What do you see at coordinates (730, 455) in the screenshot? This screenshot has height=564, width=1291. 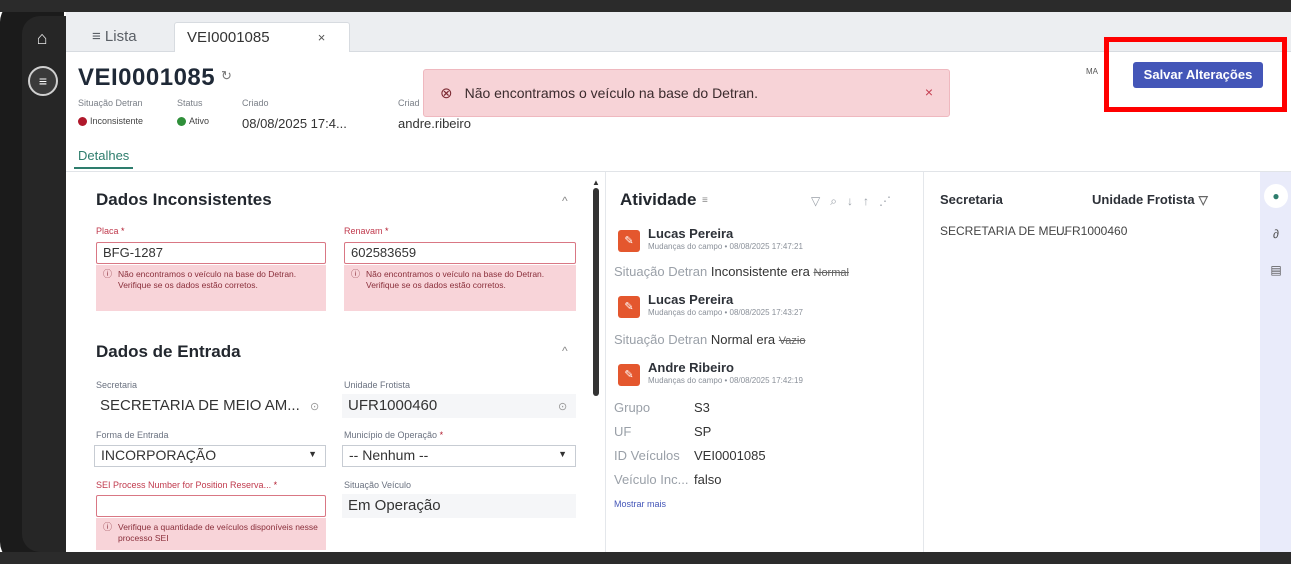 I see `kv-value: VEI0001085` at bounding box center [730, 455].